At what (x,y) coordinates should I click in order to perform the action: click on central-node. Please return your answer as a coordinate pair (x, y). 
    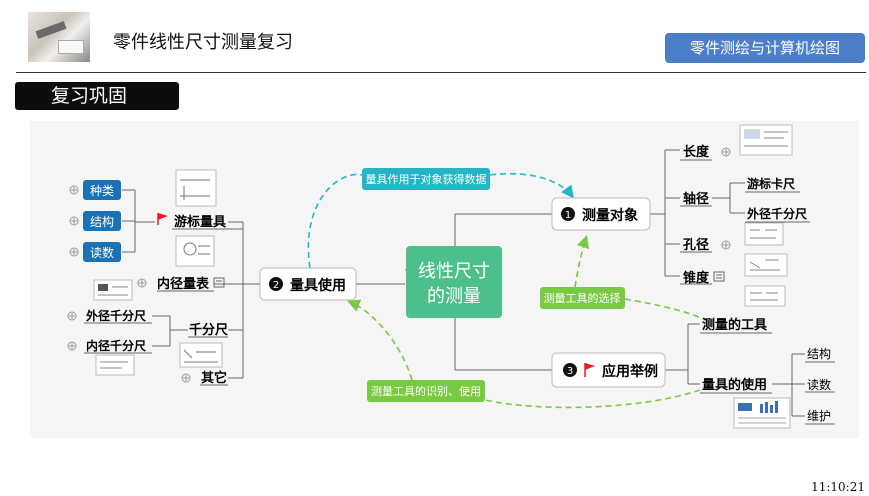
    Looking at the image, I should click on (454, 282).